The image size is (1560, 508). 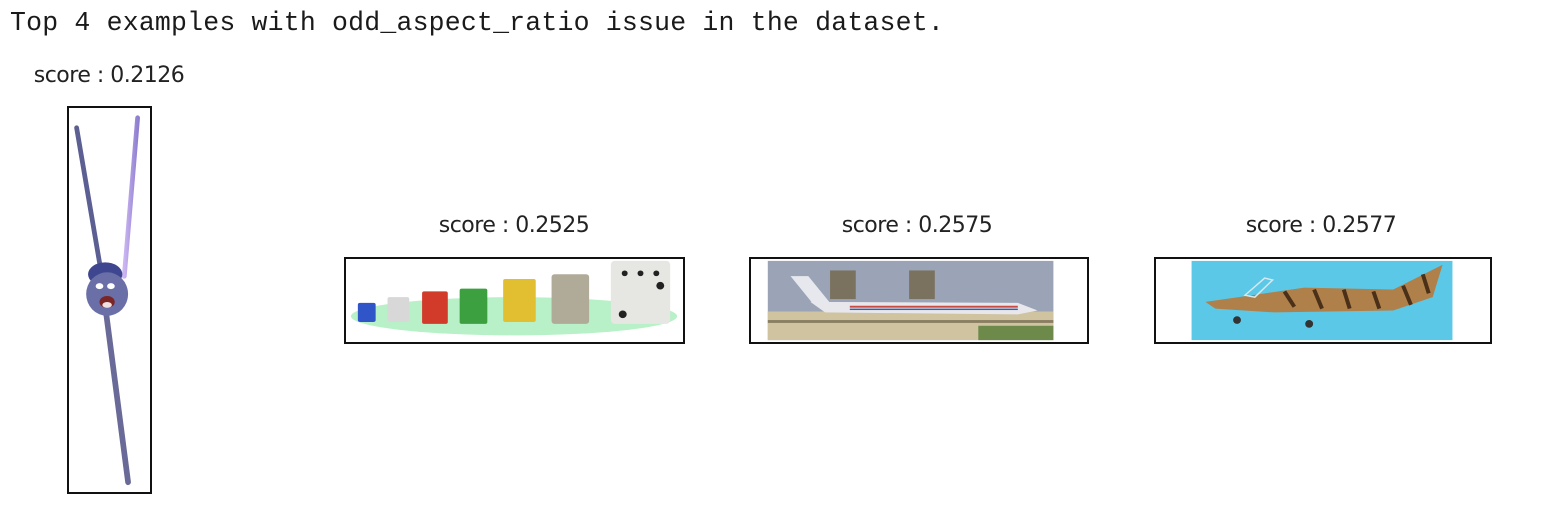 What do you see at coordinates (107, 300) in the screenshot?
I see `straw-character-image` at bounding box center [107, 300].